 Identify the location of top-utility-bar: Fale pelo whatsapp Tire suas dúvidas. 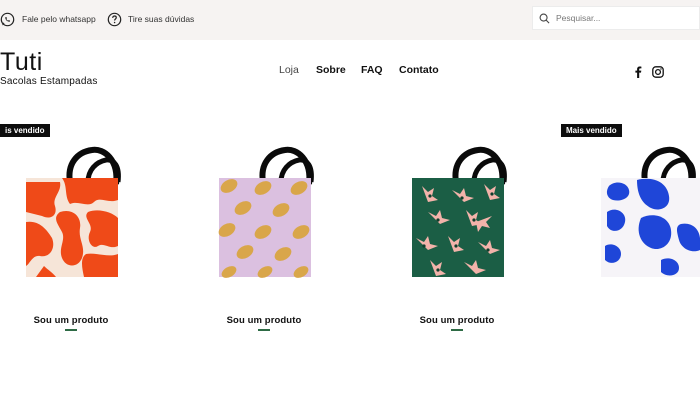
(350, 20).